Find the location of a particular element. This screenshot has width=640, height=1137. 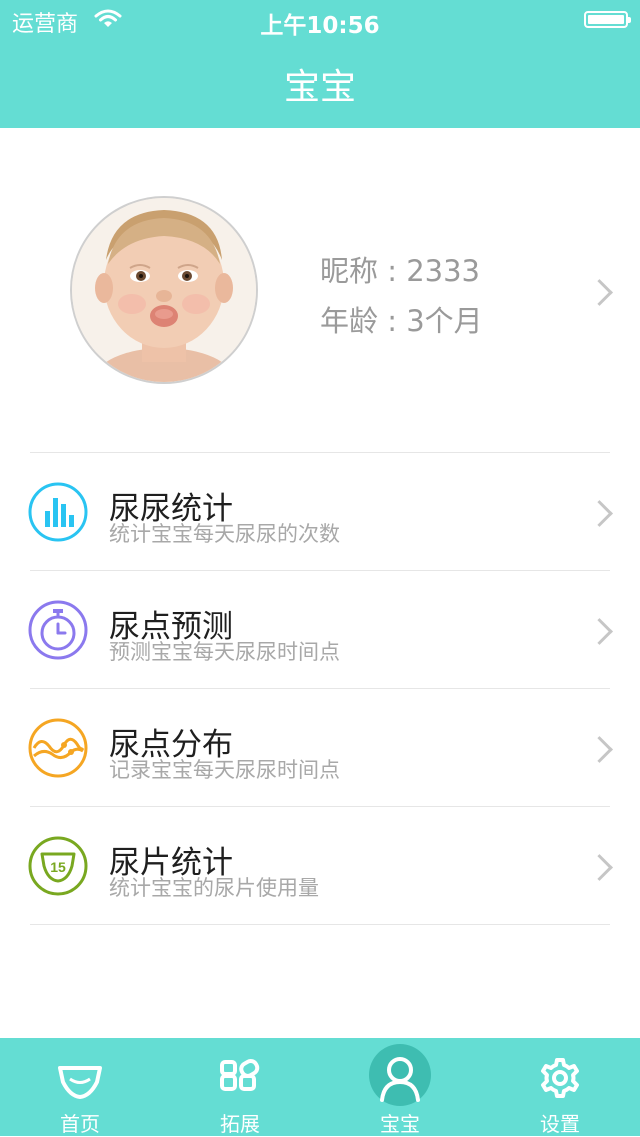

menu-item-diaper-stats: 15 尿片统计 统计宝宝的尿片使用量 is located at coordinates (320, 866).